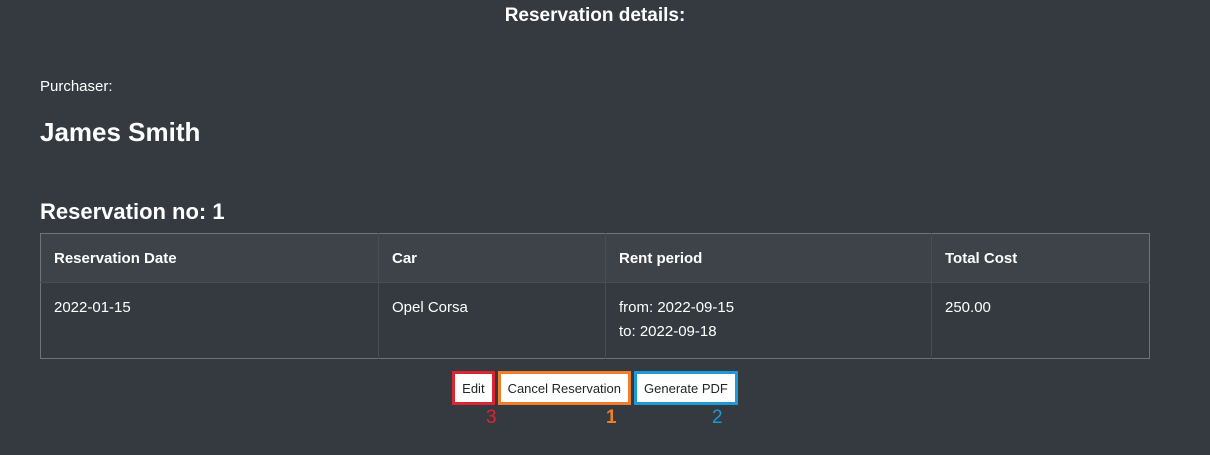  What do you see at coordinates (686, 388) in the screenshot?
I see `generate-pdf-button: Generate PDF` at bounding box center [686, 388].